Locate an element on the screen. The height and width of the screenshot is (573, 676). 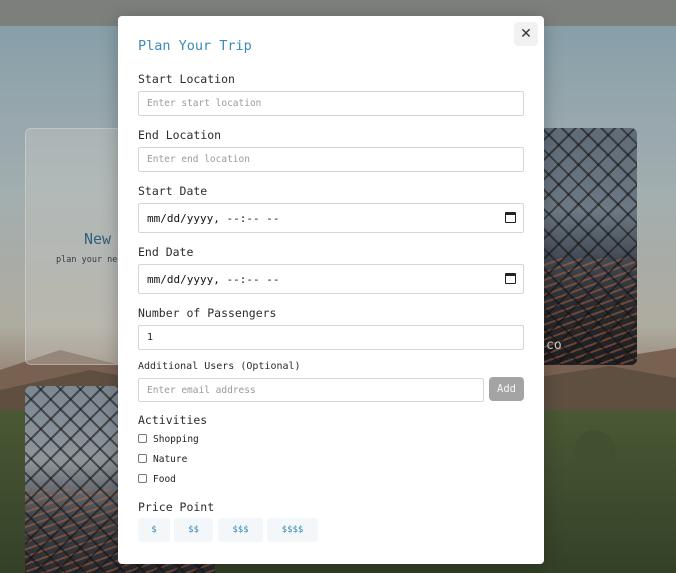
price-option-1: $ is located at coordinates (154, 530).